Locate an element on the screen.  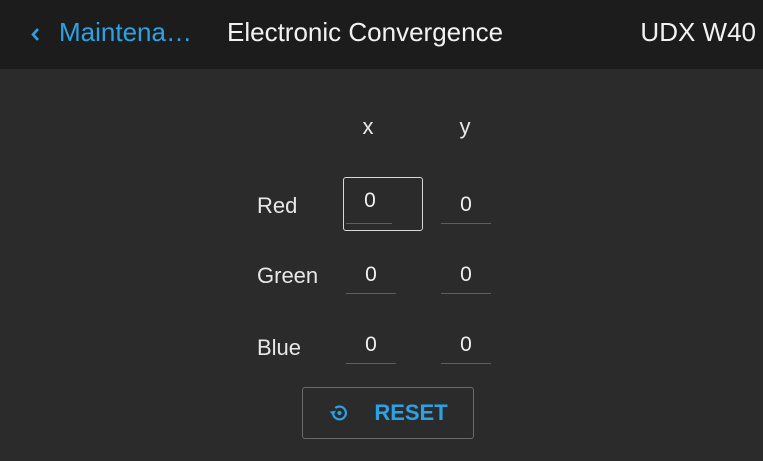
red-y-field: 0 is located at coordinates (466, 203).